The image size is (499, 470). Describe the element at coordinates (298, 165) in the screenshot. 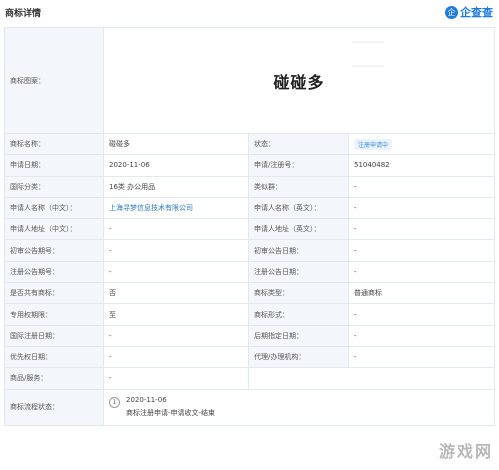

I see `field-label: 申请/注册号：` at that location.